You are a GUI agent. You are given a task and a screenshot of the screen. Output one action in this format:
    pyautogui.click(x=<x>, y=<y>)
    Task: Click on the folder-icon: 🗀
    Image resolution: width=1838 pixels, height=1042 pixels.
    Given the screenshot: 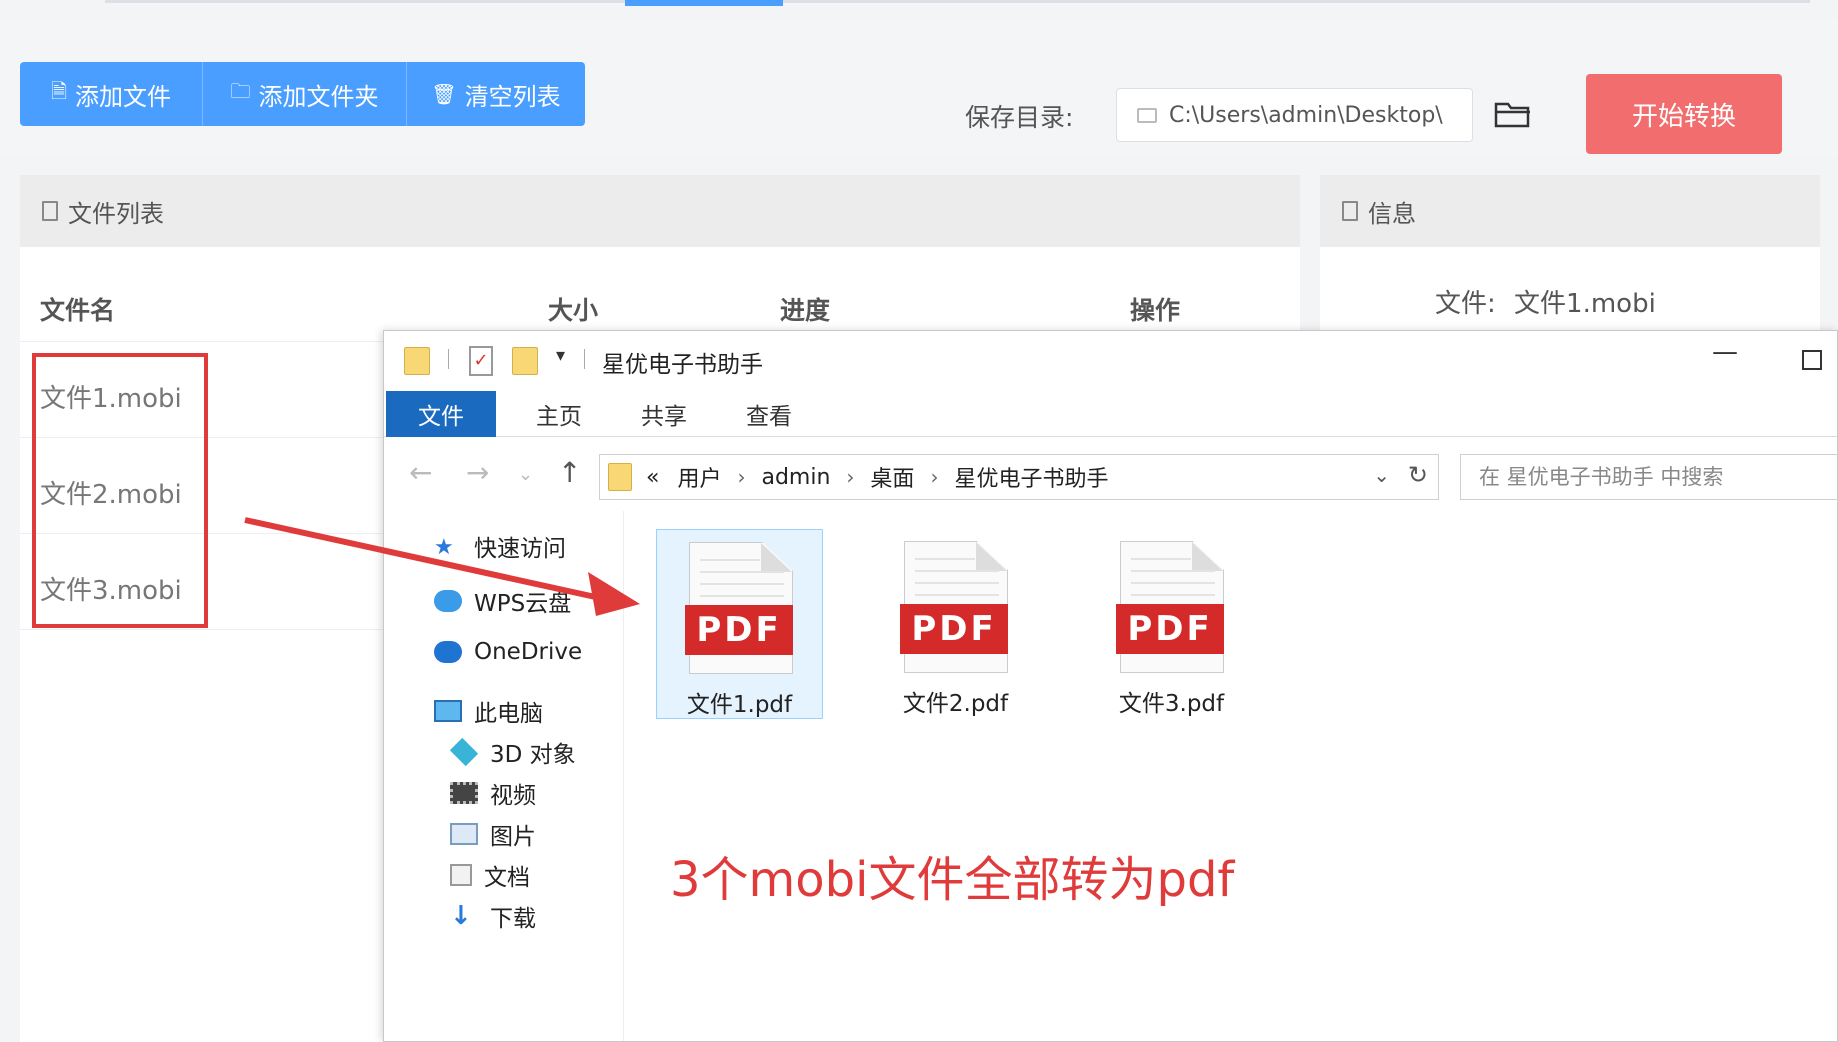 What is the action you would take?
    pyautogui.click(x=240, y=91)
    